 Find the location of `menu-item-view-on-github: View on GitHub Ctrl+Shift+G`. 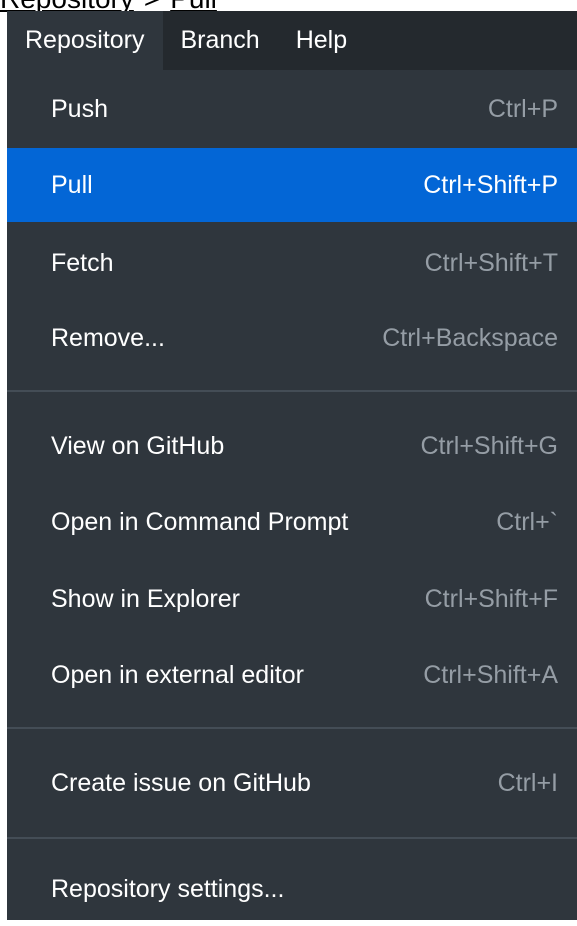

menu-item-view-on-github: View on GitHub Ctrl+Shift+G is located at coordinates (292, 446).